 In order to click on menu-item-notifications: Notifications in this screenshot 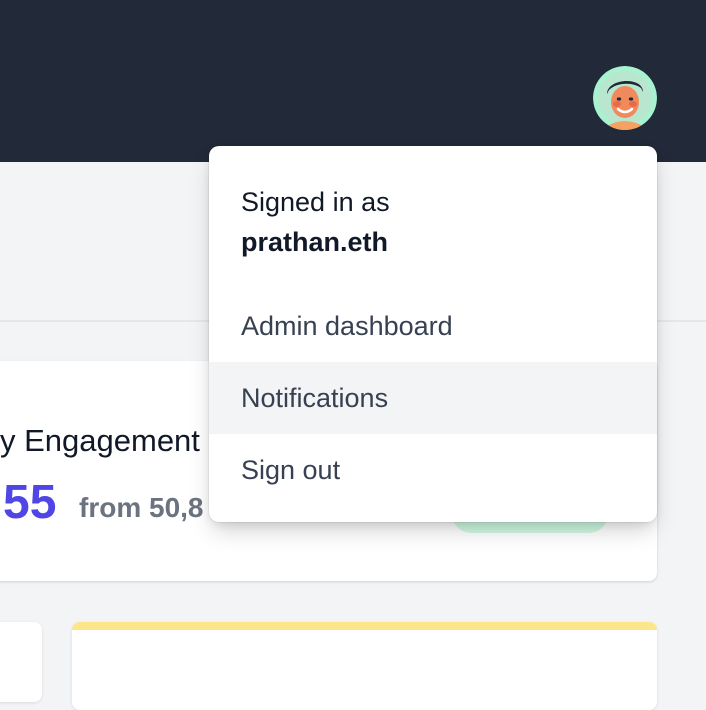, I will do `click(433, 398)`.